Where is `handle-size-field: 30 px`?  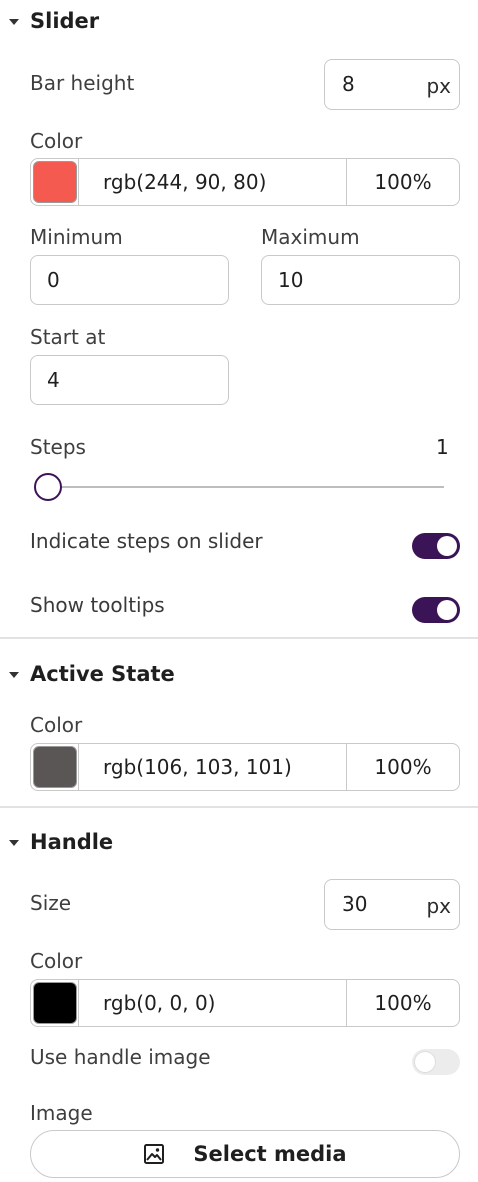
handle-size-field: 30 px is located at coordinates (392, 904).